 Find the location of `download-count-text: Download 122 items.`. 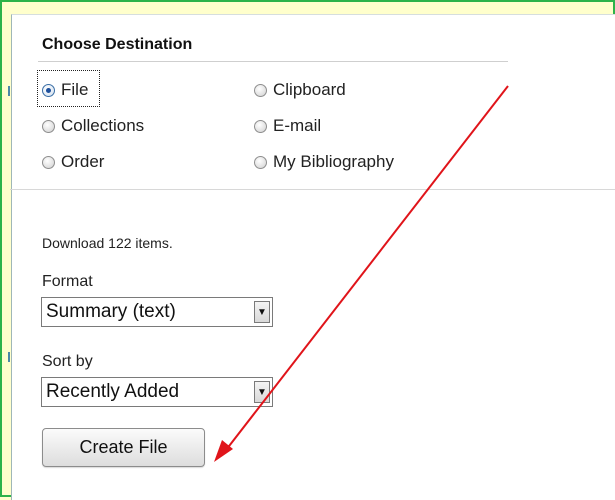

download-count-text: Download 122 items. is located at coordinates (107, 243).